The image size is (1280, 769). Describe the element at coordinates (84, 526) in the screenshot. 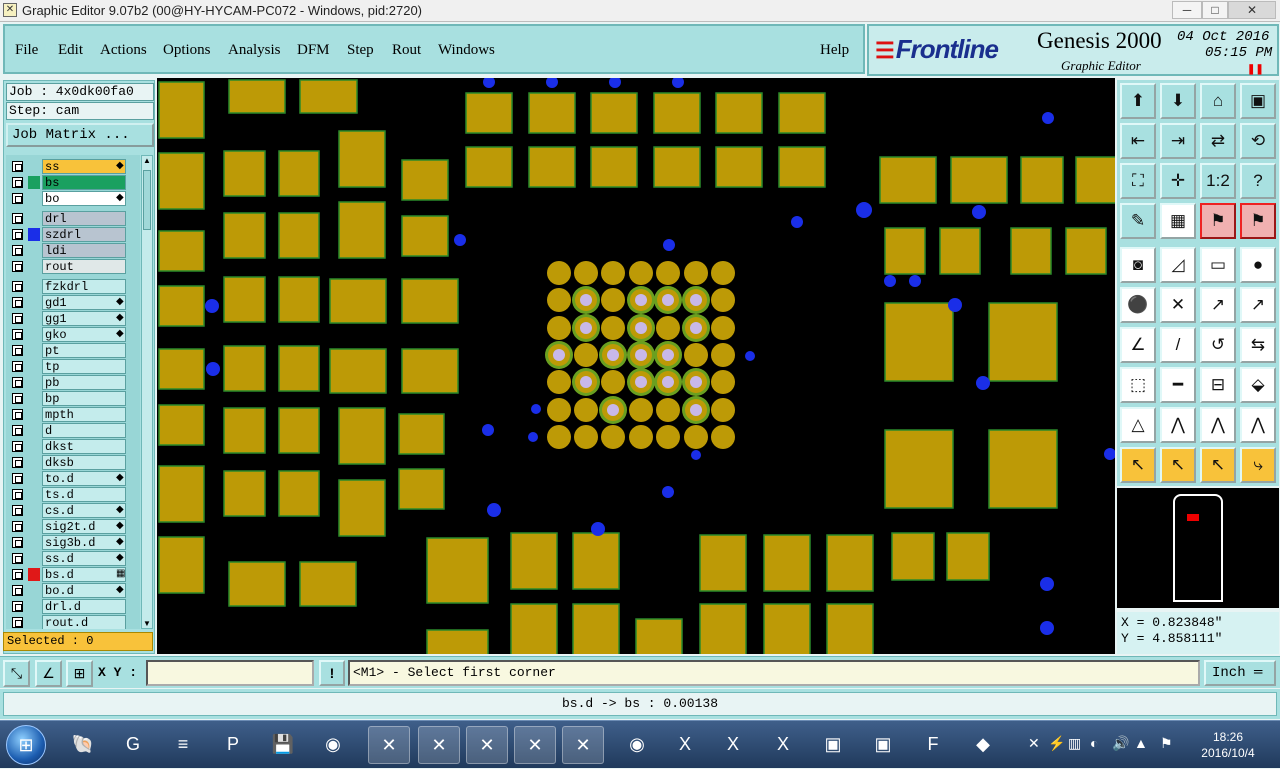

I see `layer-name: sig2t.d` at that location.